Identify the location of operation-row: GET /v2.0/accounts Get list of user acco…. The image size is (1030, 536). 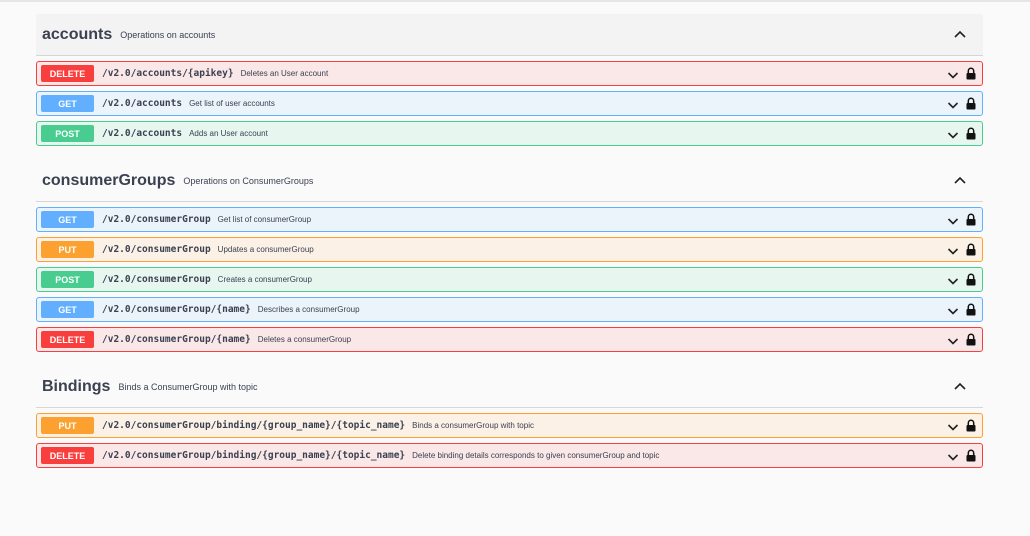
(509, 103).